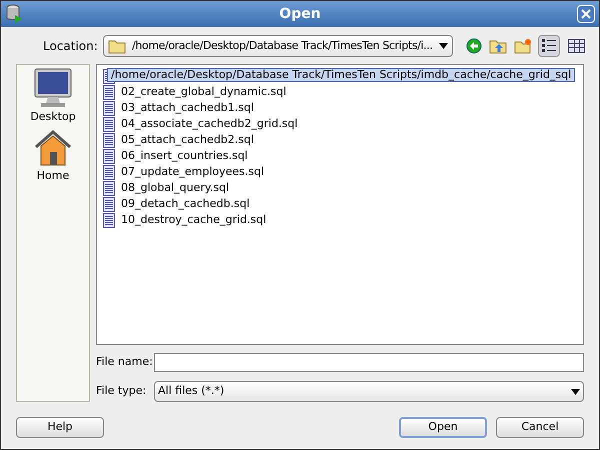  I want to click on file-item: 06_insert_countries.sql, so click(184, 156).